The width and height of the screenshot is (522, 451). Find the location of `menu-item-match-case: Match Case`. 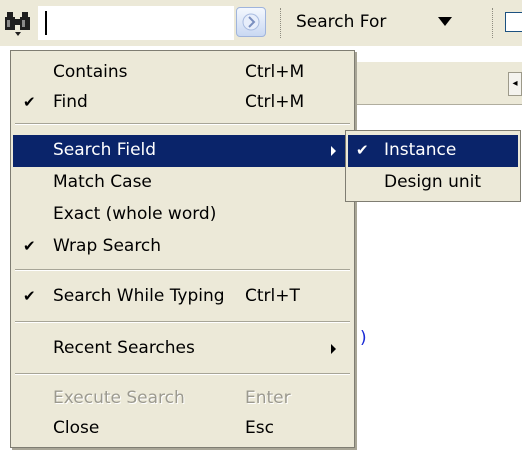

menu-item-match-case: Match Case is located at coordinates (182, 183).